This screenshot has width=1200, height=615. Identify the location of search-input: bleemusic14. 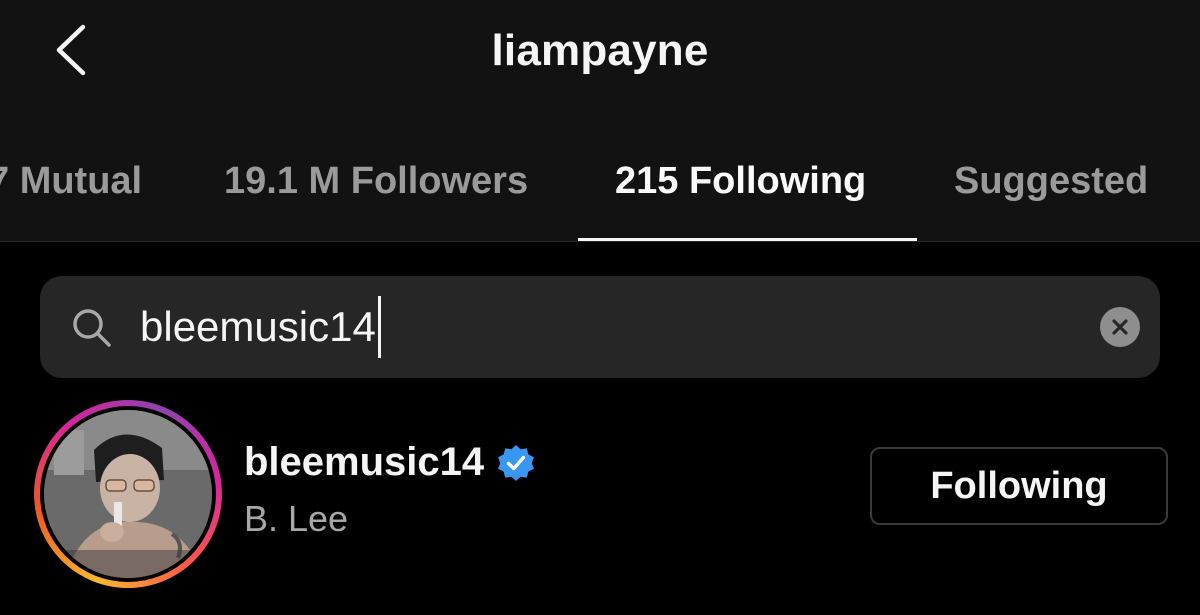
(260, 327).